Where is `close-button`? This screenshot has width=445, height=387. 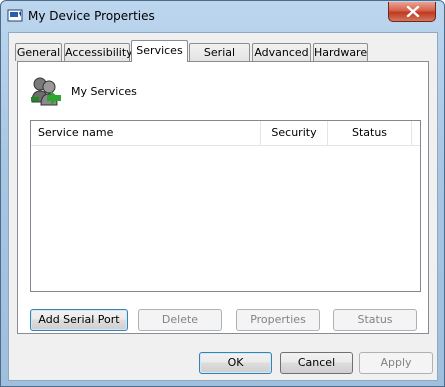 close-button is located at coordinates (412, 12).